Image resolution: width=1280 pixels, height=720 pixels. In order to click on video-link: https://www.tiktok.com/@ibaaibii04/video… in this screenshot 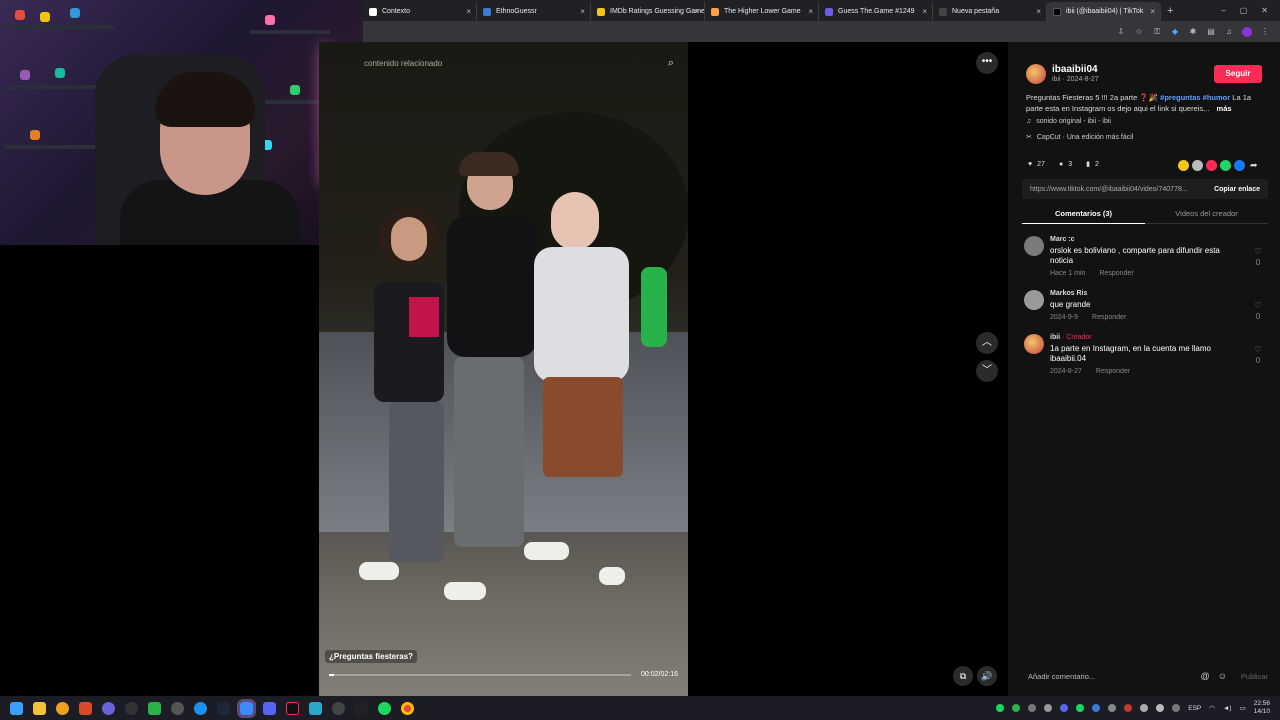, I will do `click(1109, 189)`.